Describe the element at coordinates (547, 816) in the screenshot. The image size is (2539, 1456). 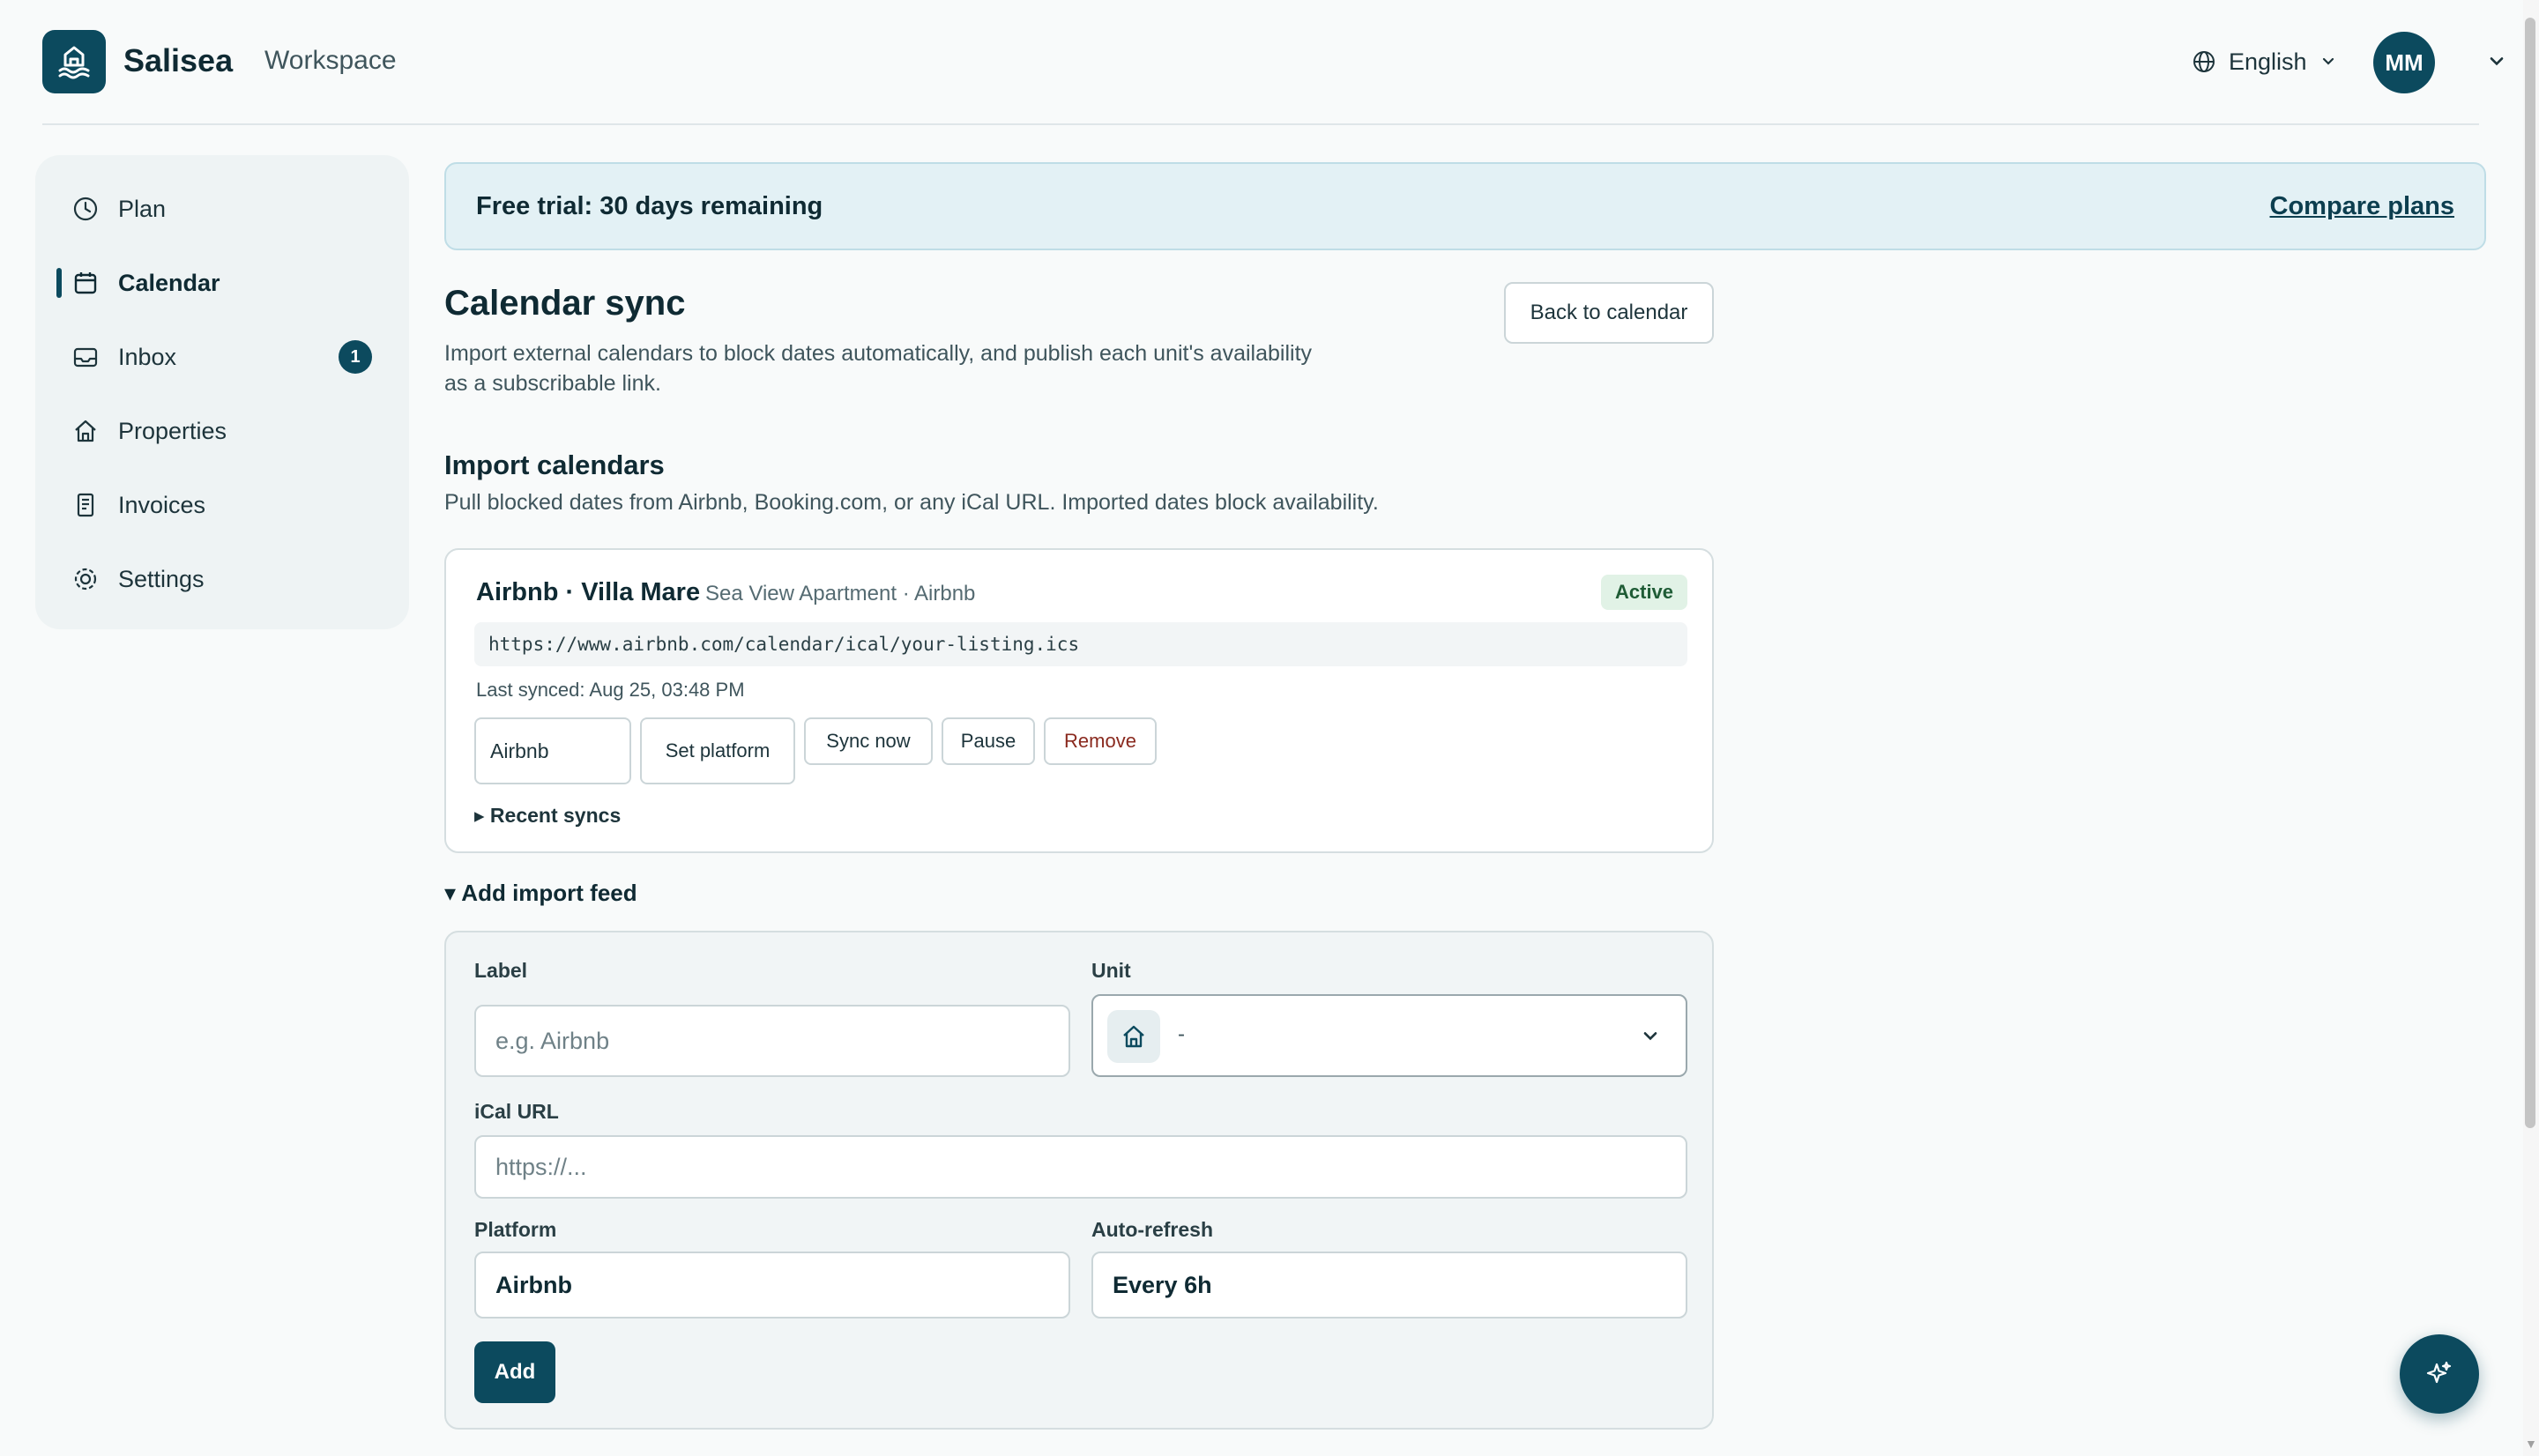
I see `recent-syncs-toggle: ▸ Recent syncs` at that location.